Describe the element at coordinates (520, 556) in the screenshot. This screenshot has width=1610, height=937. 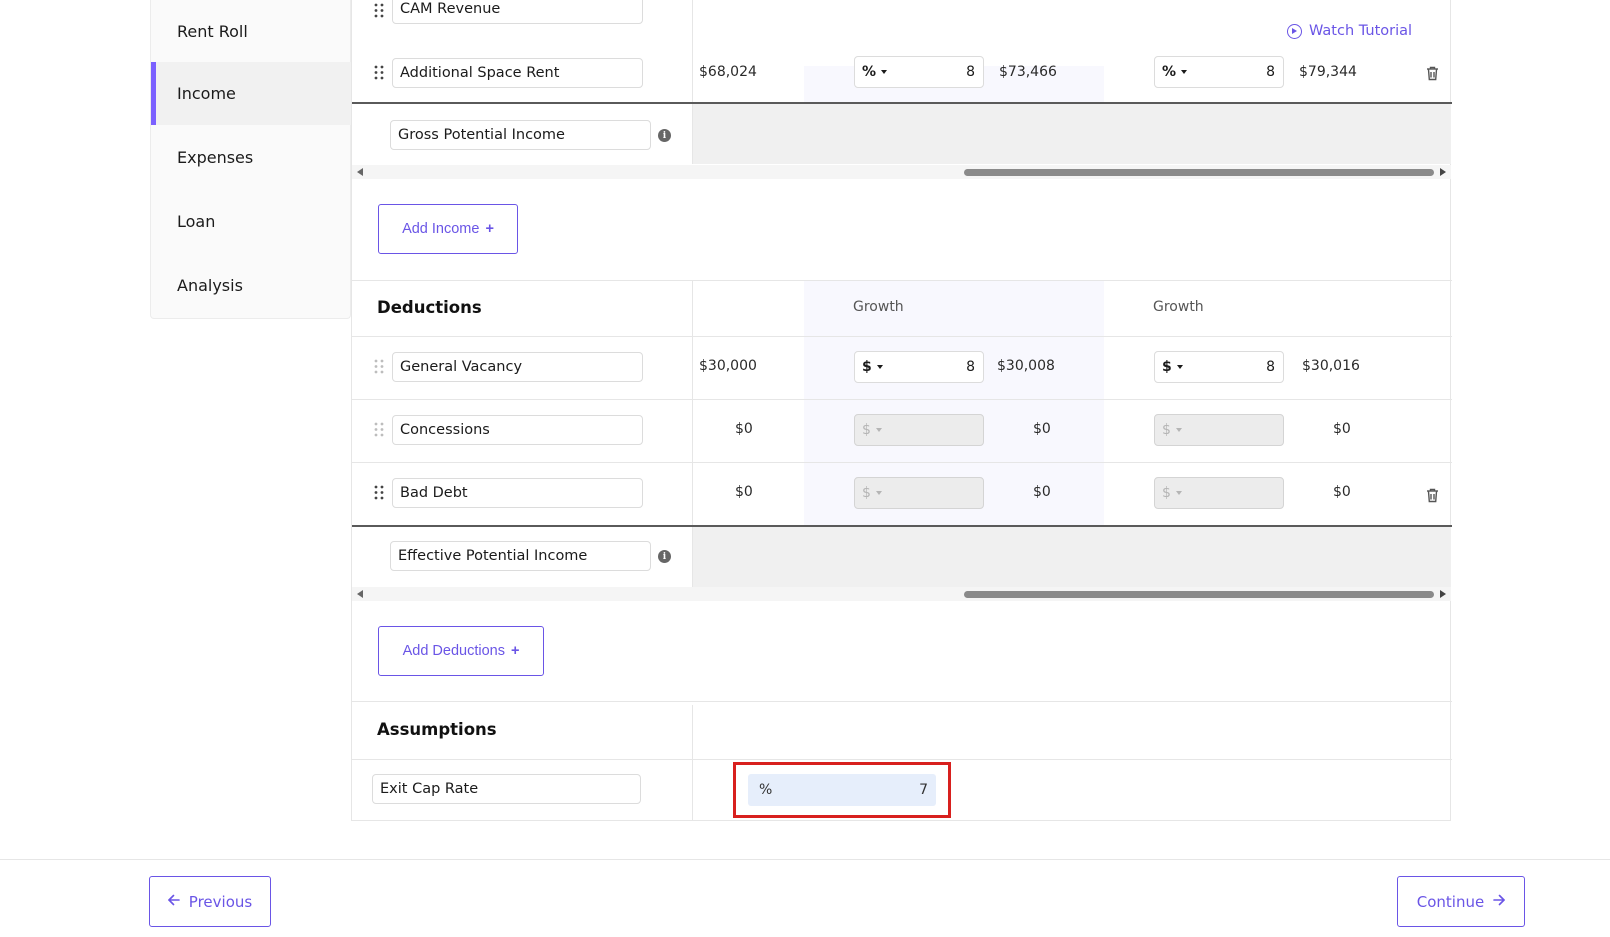
I see `effective-potential-income-label: Effective Potential Income` at that location.